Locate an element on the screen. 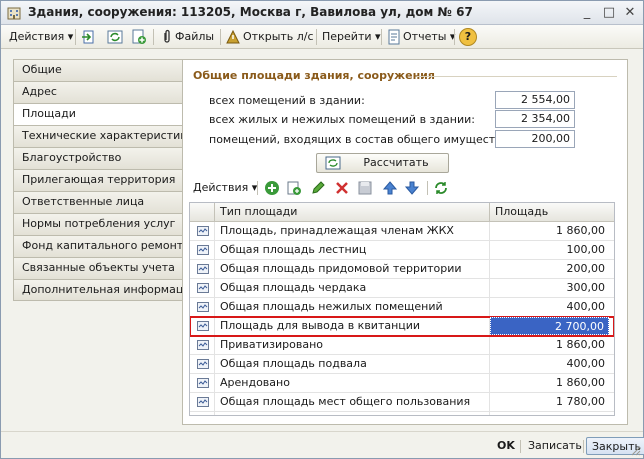 The width and height of the screenshot is (644, 459). open-account-icon is located at coordinates (233, 36).